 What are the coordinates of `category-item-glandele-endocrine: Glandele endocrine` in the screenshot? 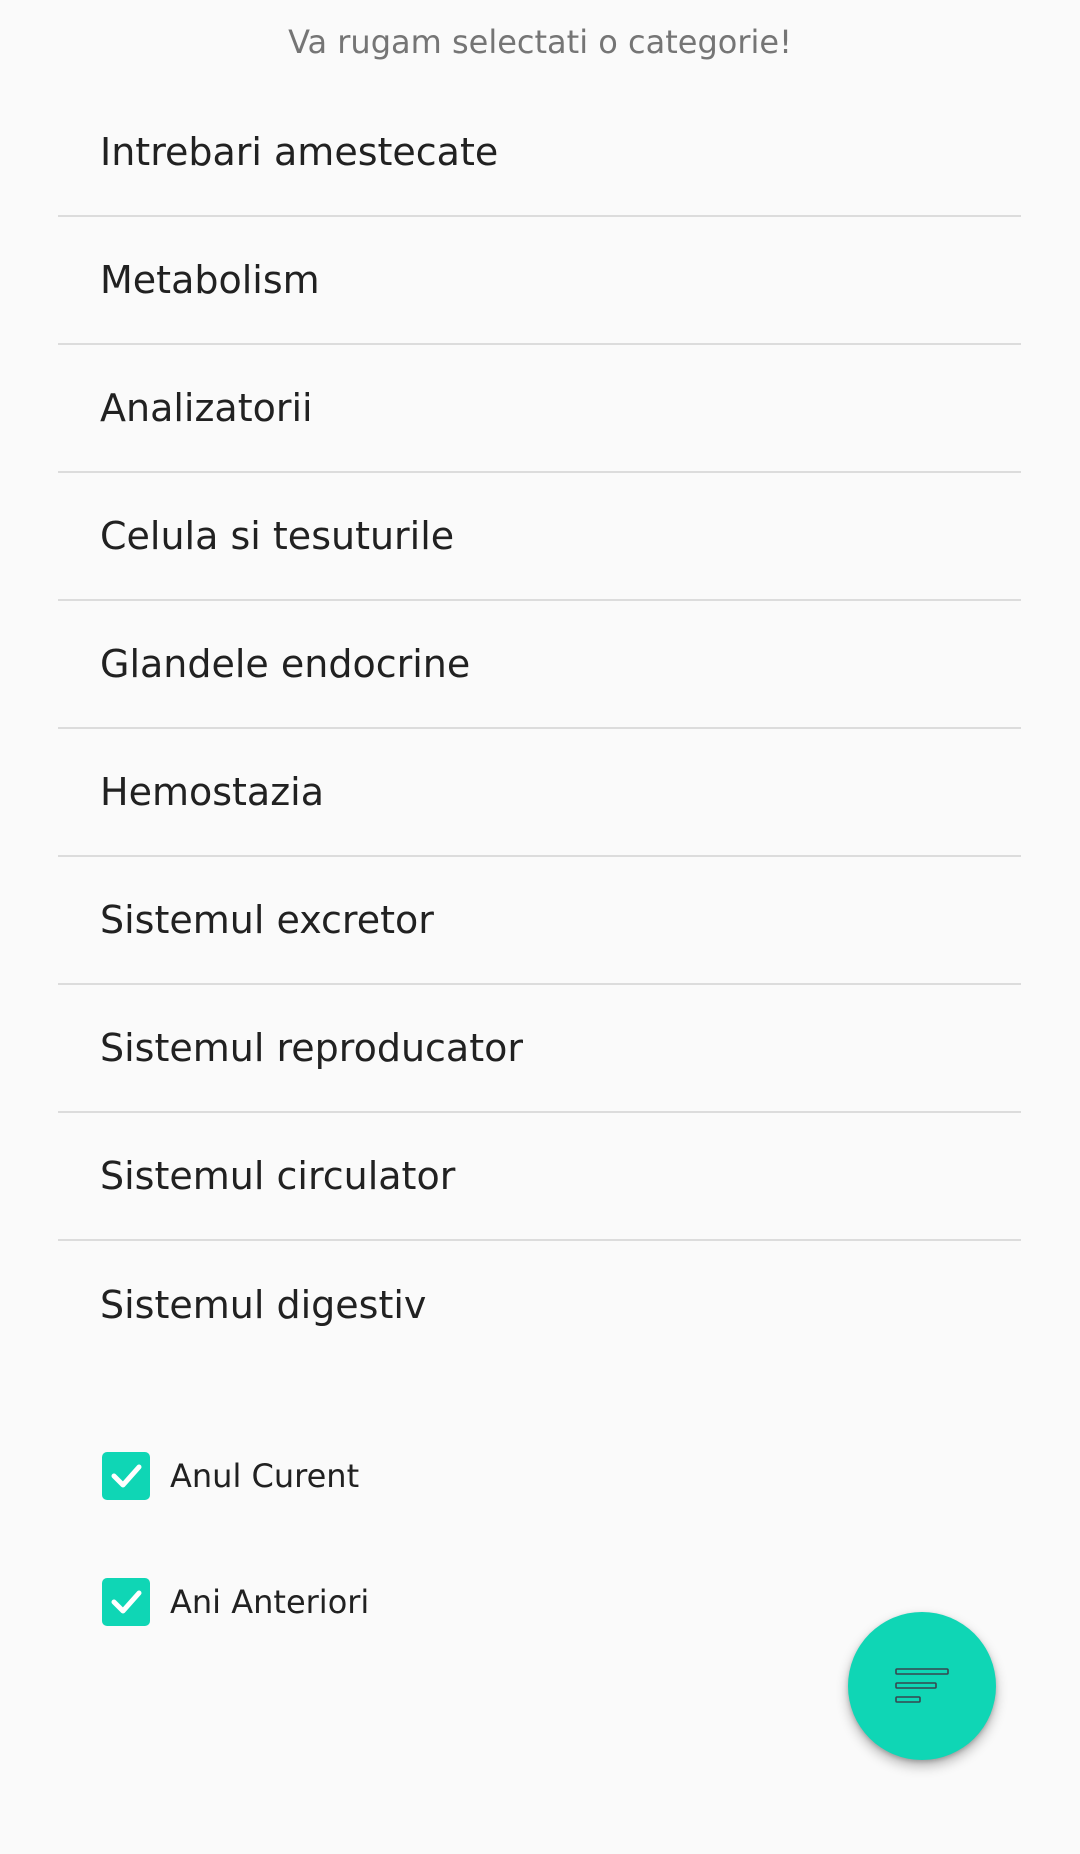 It's located at (539, 665).